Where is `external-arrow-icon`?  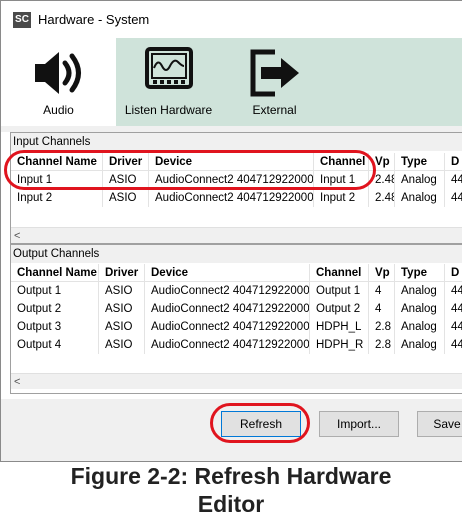
external-arrow-icon is located at coordinates (274, 73).